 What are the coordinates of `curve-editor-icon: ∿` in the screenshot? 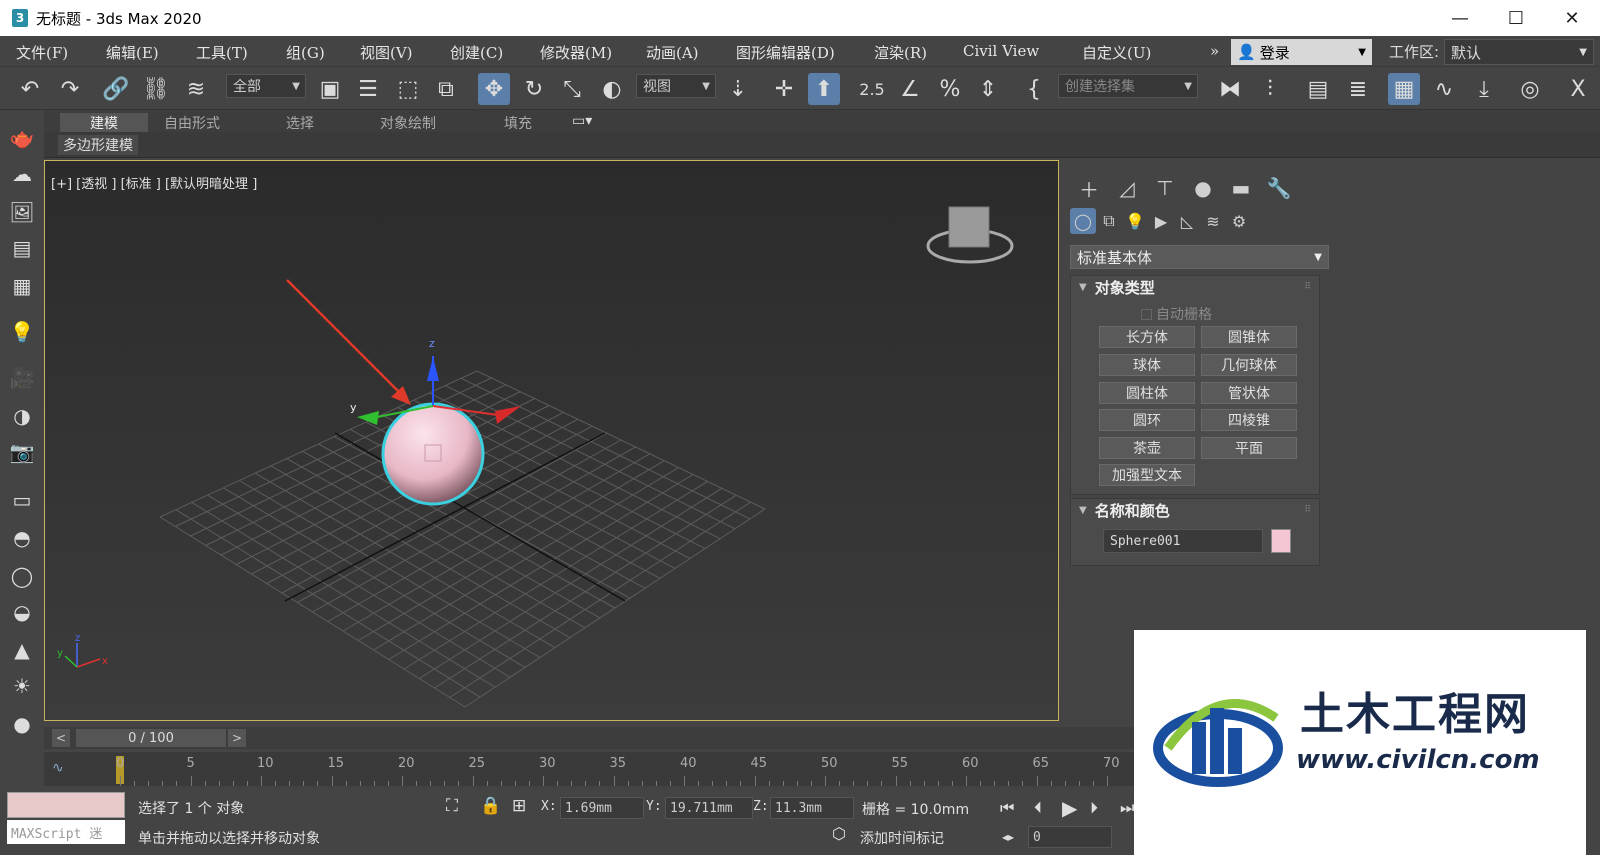 It's located at (1444, 89).